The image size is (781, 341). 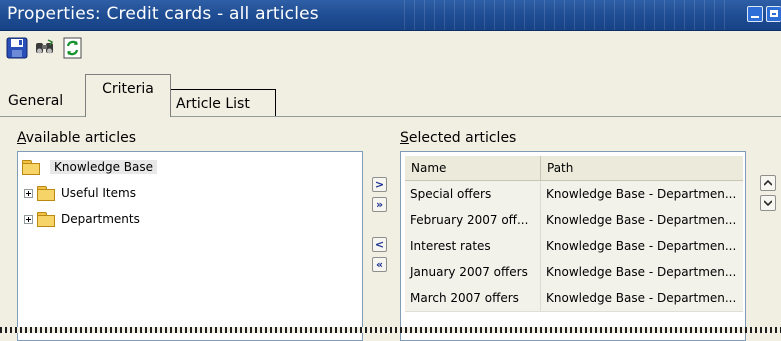 I want to click on move-down-button, so click(x=768, y=203).